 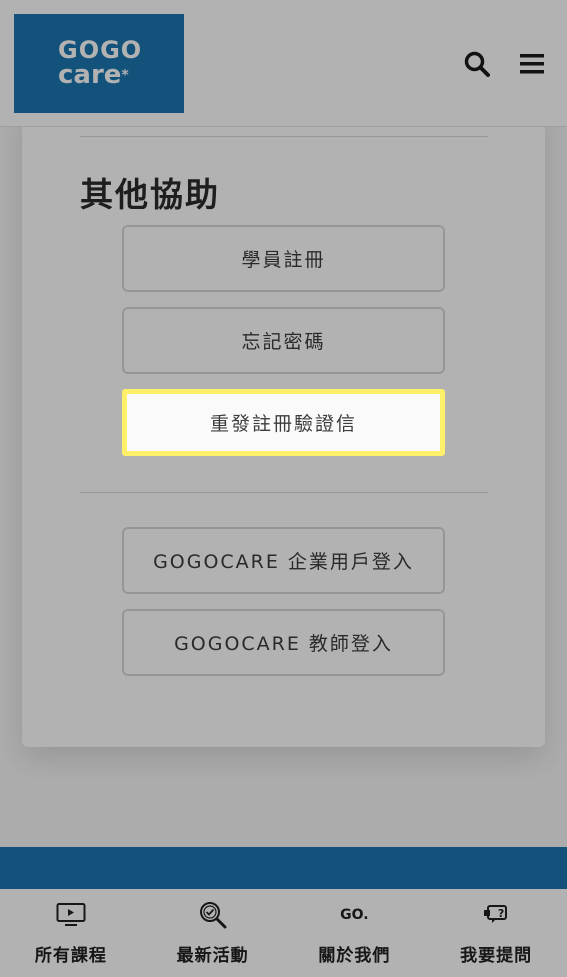 I want to click on footer-band, so click(x=283, y=868).